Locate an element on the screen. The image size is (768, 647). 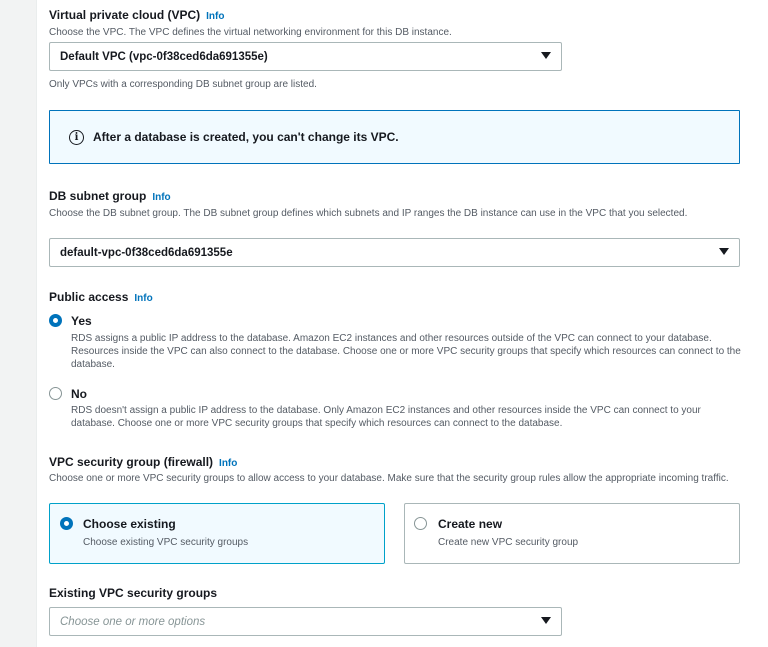
existing-groups-placeholder: Choose one or more options is located at coordinates (133, 621).